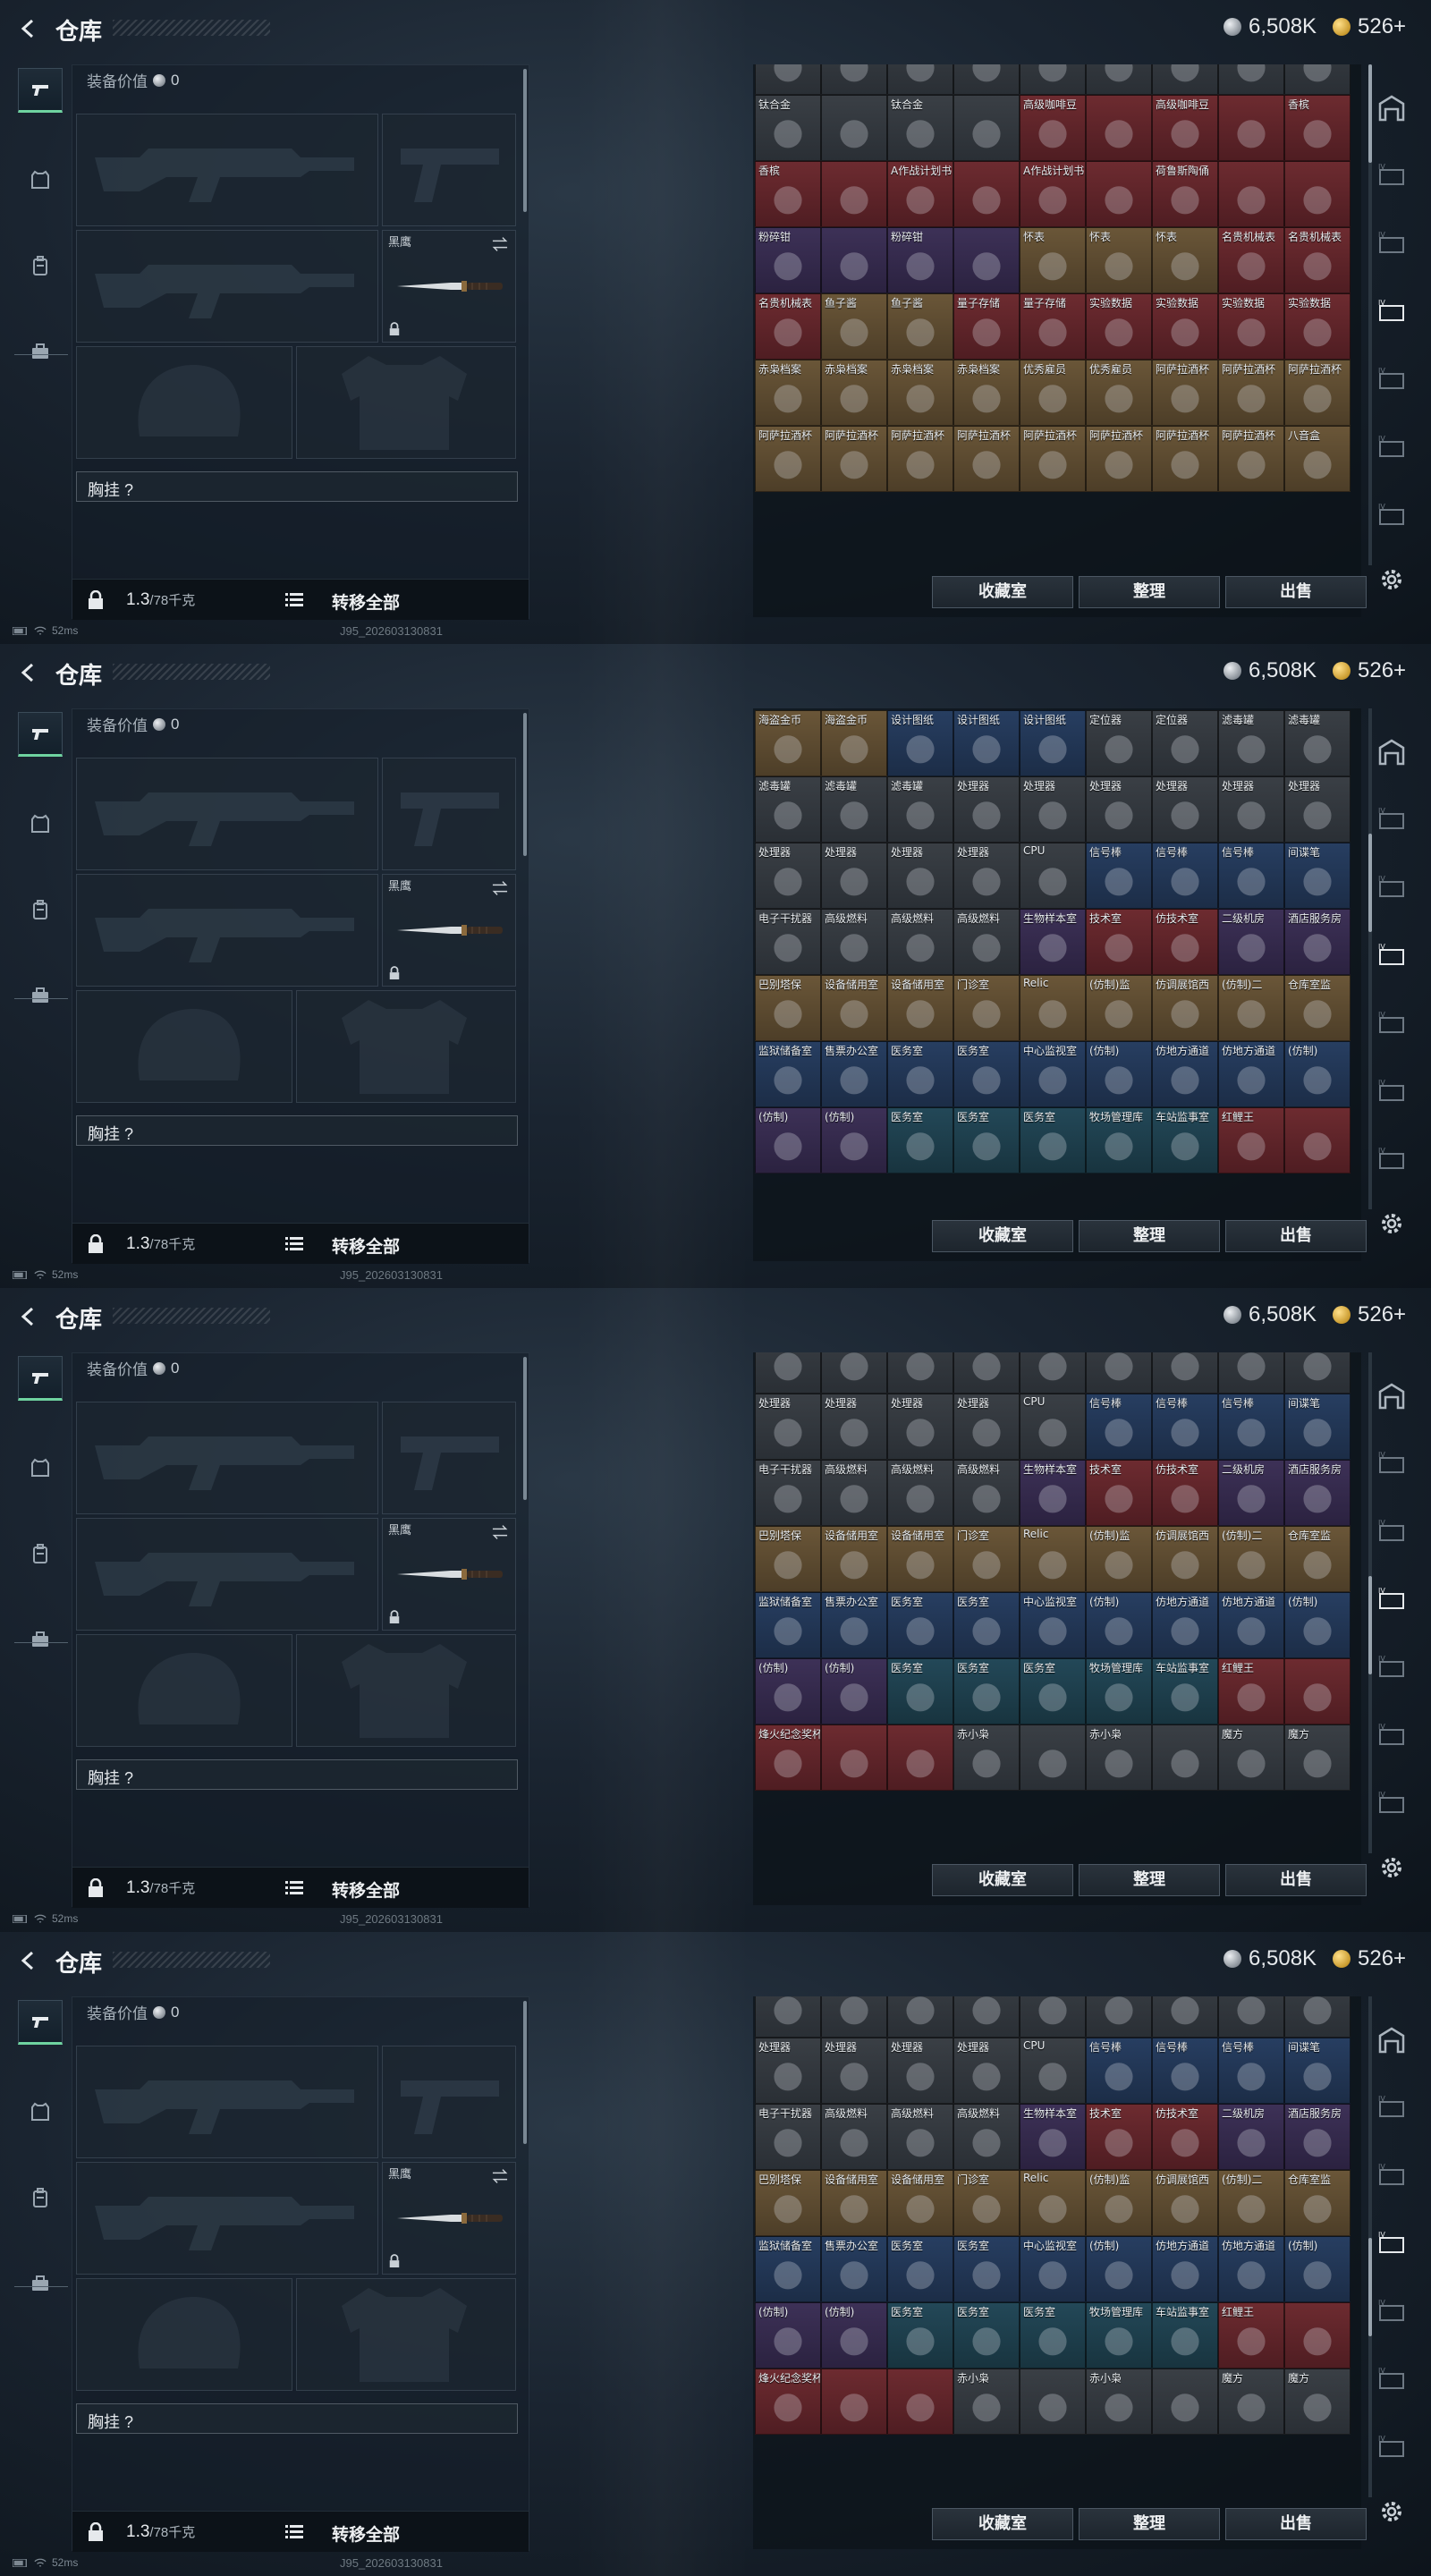 The height and width of the screenshot is (2576, 1431). I want to click on inventory-item: 名贵机械表, so click(1251, 260).